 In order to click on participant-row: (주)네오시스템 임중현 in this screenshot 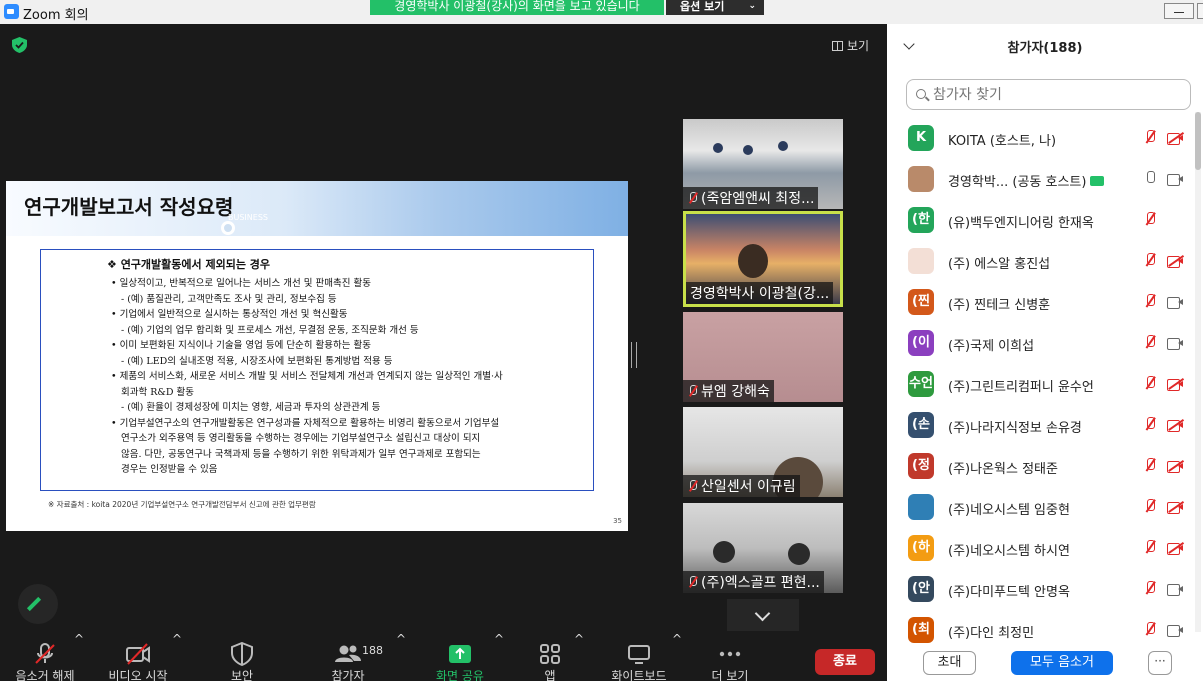, I will do `click(1042, 507)`.